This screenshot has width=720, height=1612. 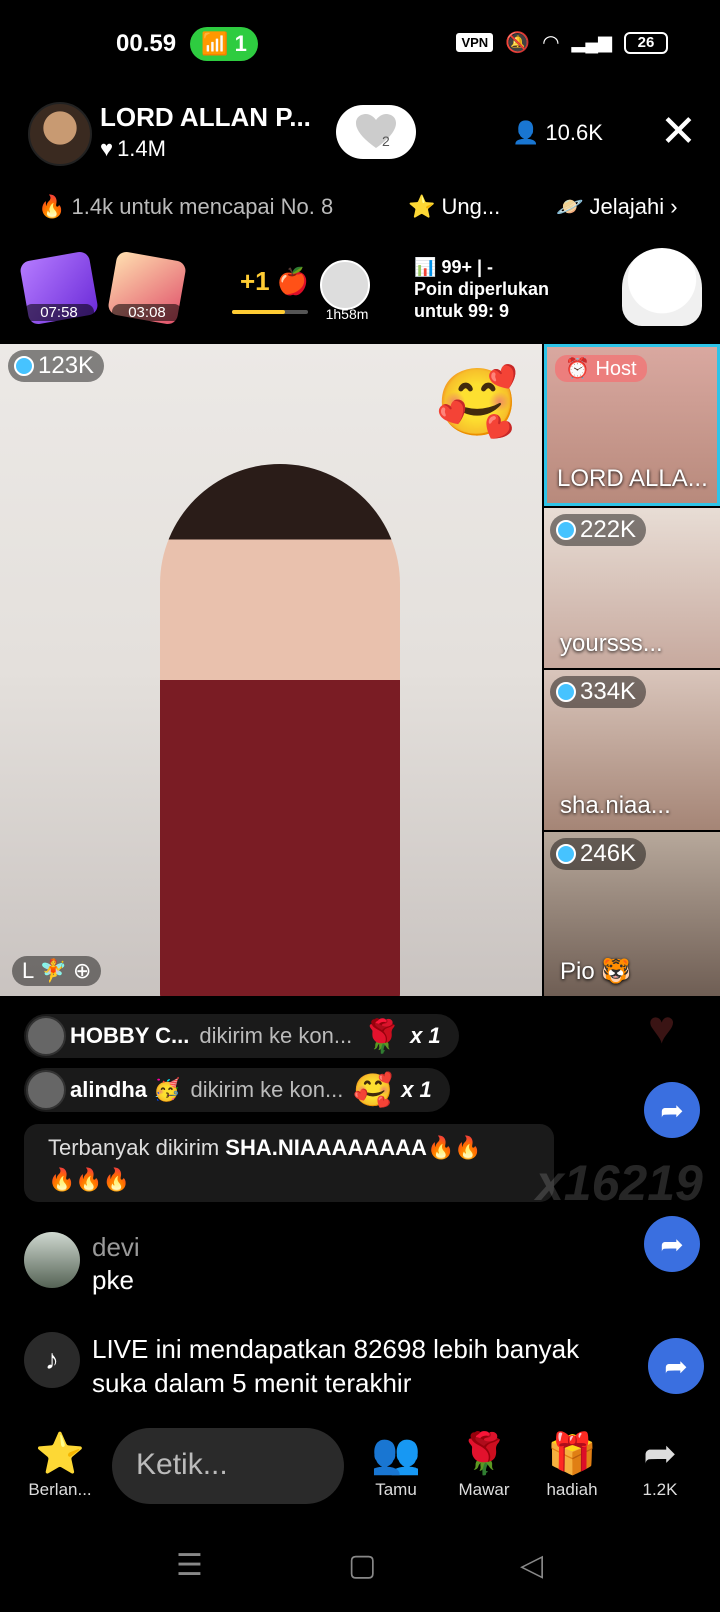 I want to click on planet-icon: 🪐, so click(x=570, y=206).